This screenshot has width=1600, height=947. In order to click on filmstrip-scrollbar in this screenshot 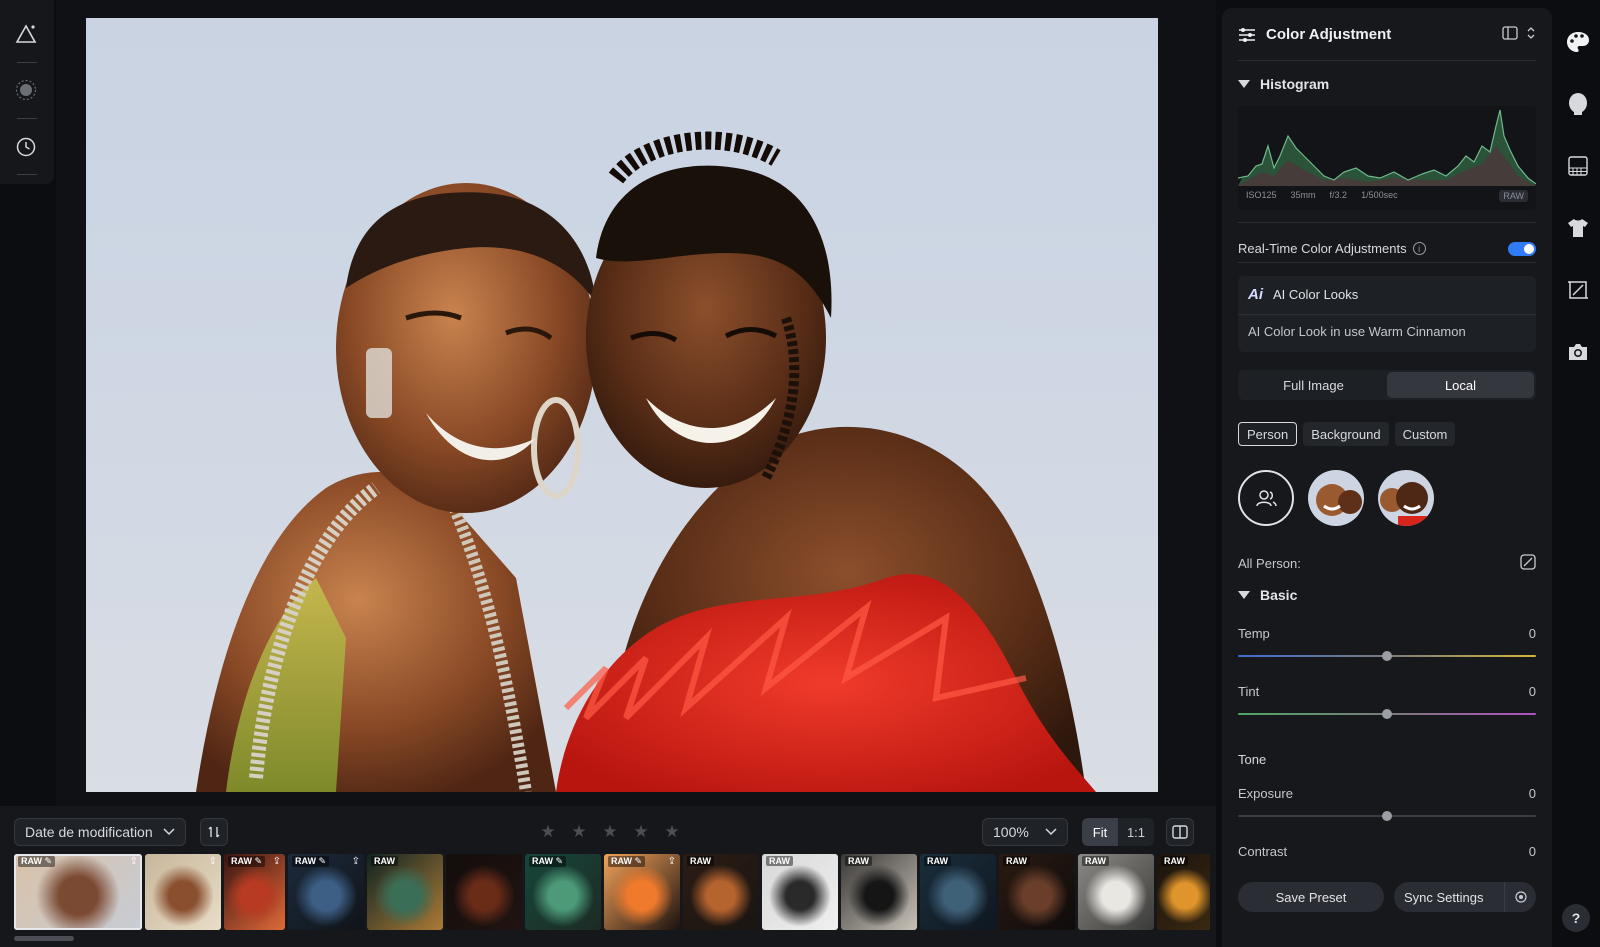, I will do `click(44, 938)`.